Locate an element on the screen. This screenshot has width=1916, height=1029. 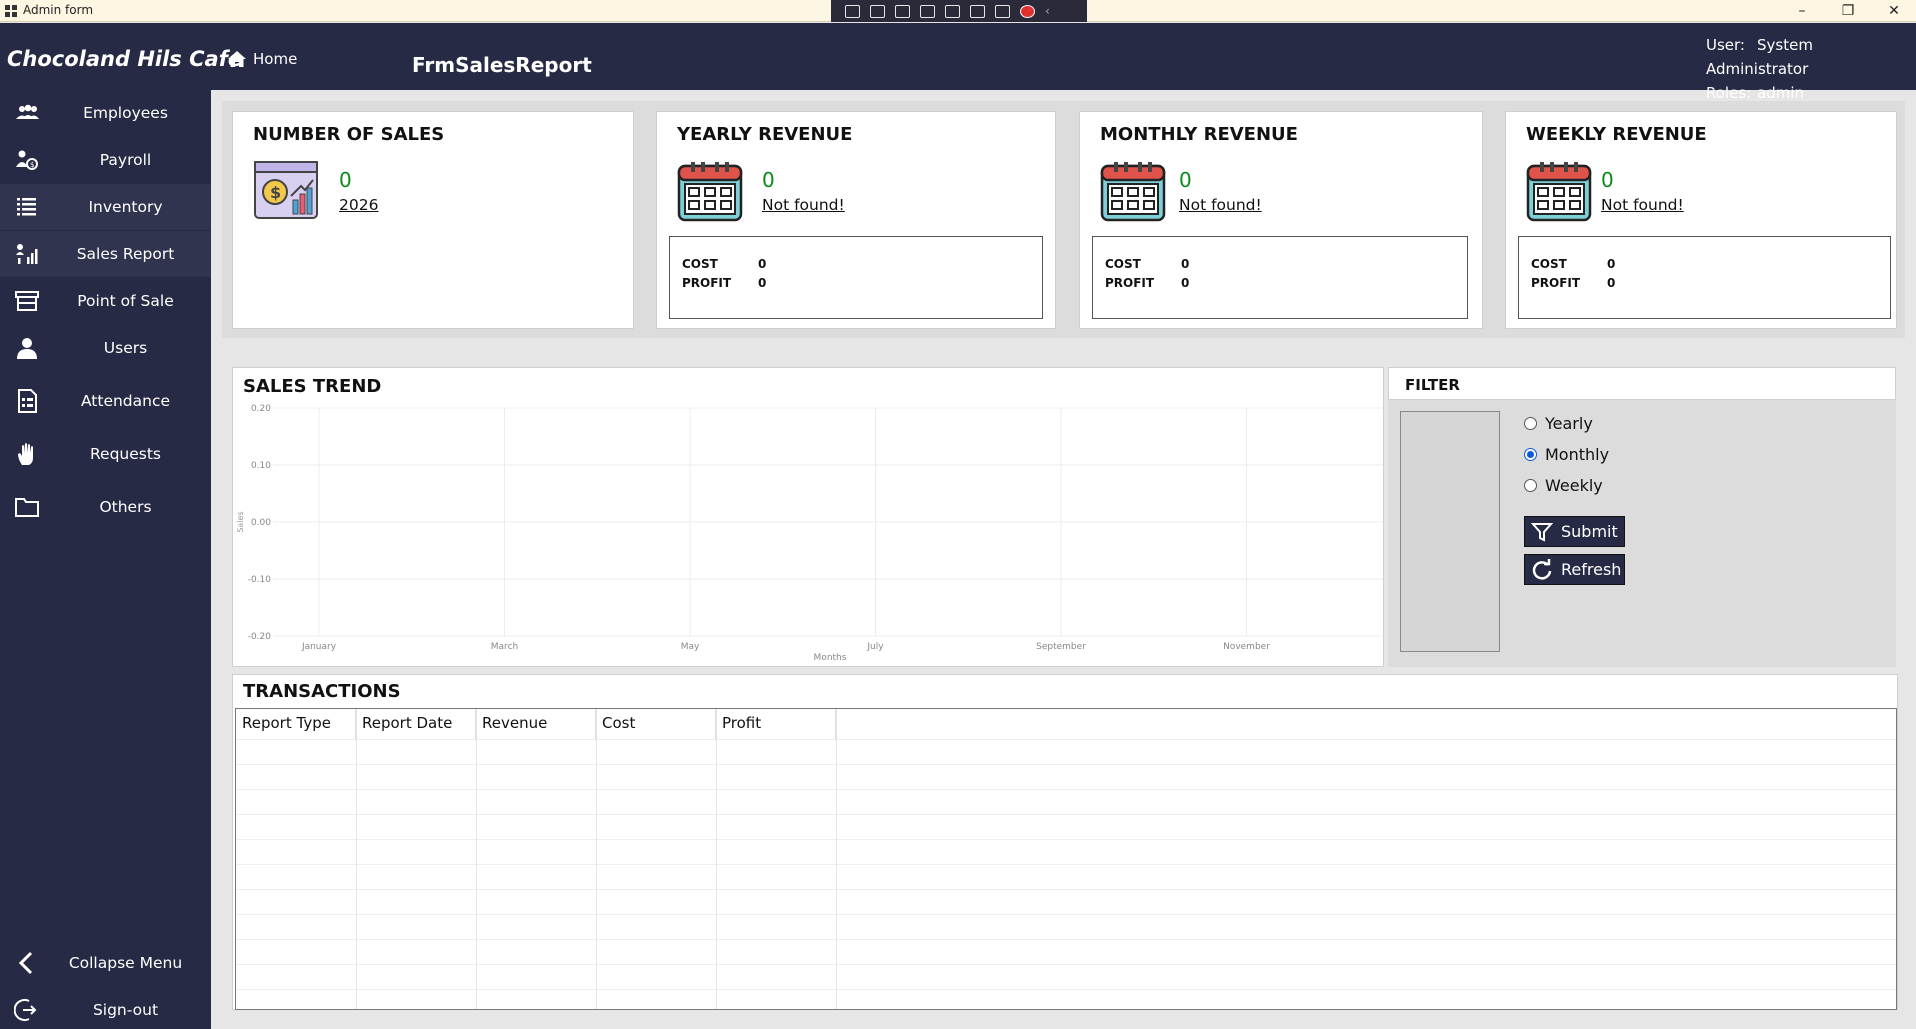
y-tick-label: 0.10 is located at coordinates (261, 466).